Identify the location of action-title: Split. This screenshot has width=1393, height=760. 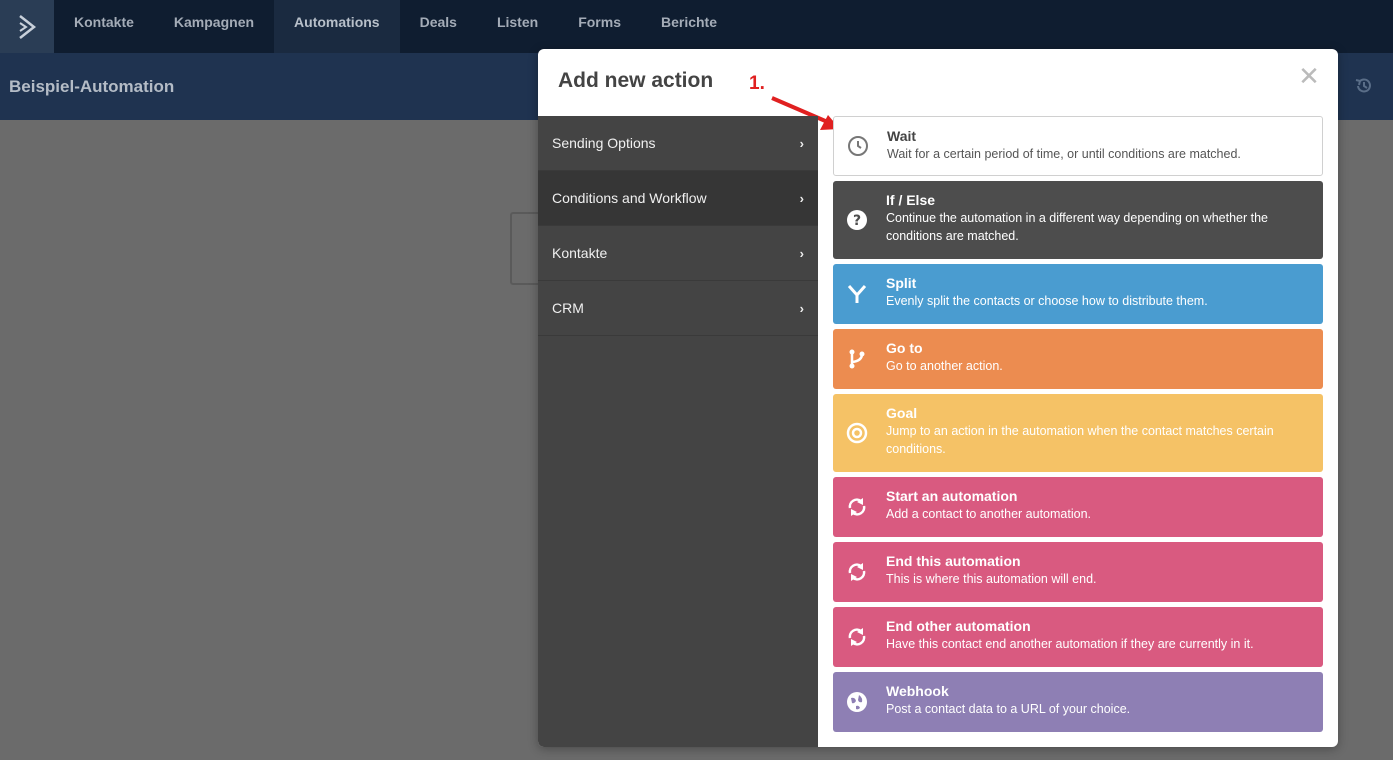
(901, 283).